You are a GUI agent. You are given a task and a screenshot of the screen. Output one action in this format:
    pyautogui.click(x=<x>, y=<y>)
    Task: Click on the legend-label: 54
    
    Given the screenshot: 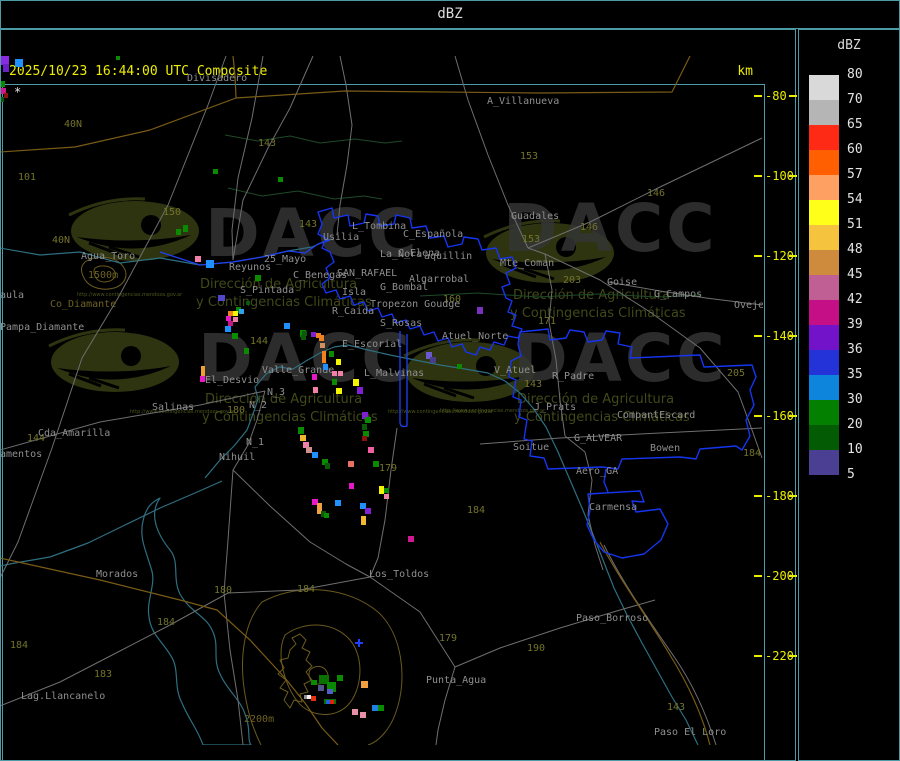 What is the action you would take?
    pyautogui.click(x=855, y=199)
    